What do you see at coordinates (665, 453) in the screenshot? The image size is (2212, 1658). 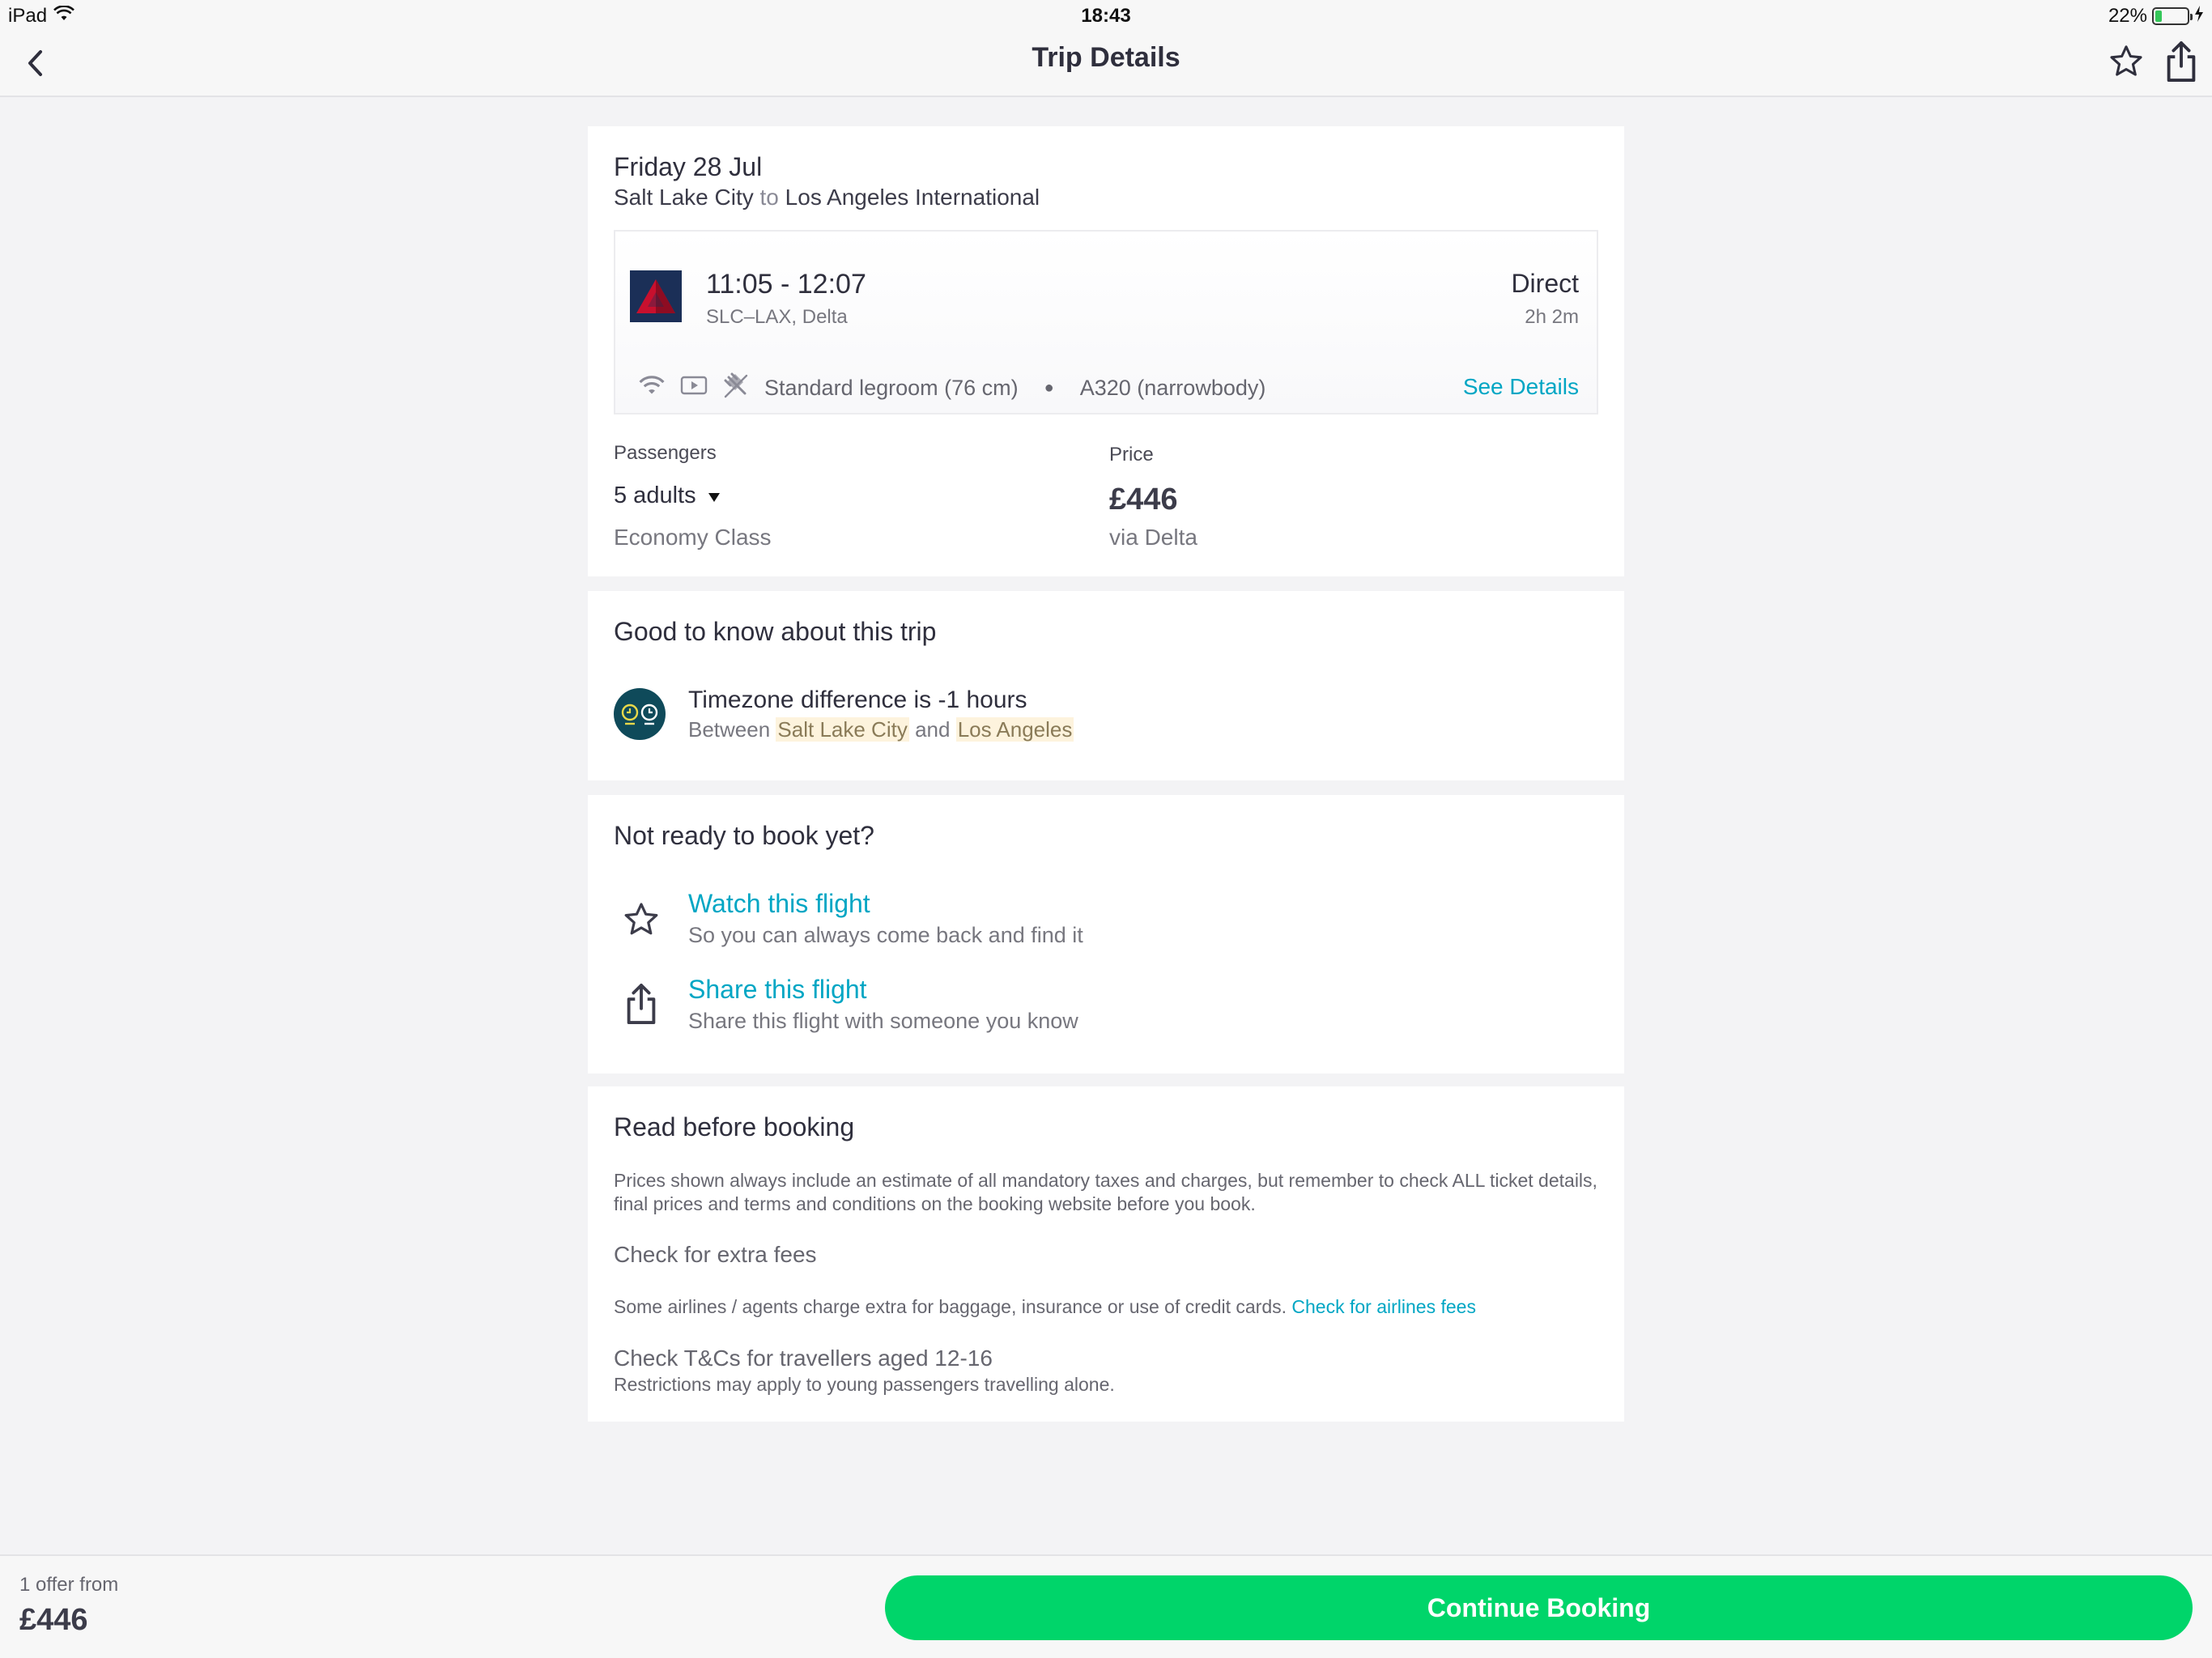 I see `passengers-label: Passengers` at bounding box center [665, 453].